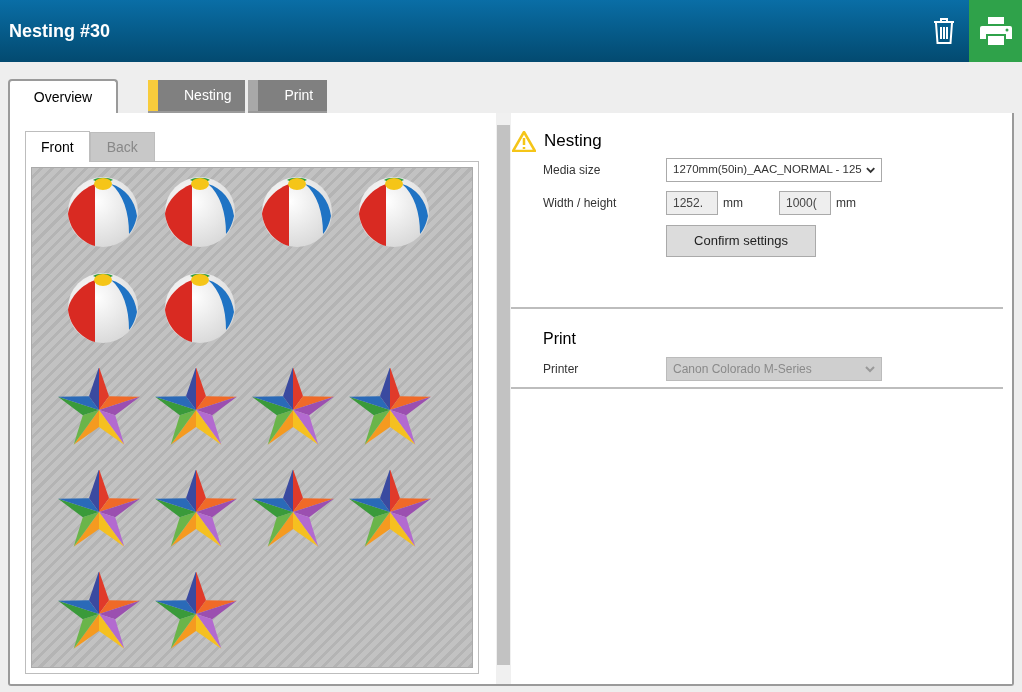 Image resolution: width=1022 pixels, height=692 pixels. Describe the element at coordinates (57, 146) in the screenshot. I see `tab: Front` at that location.